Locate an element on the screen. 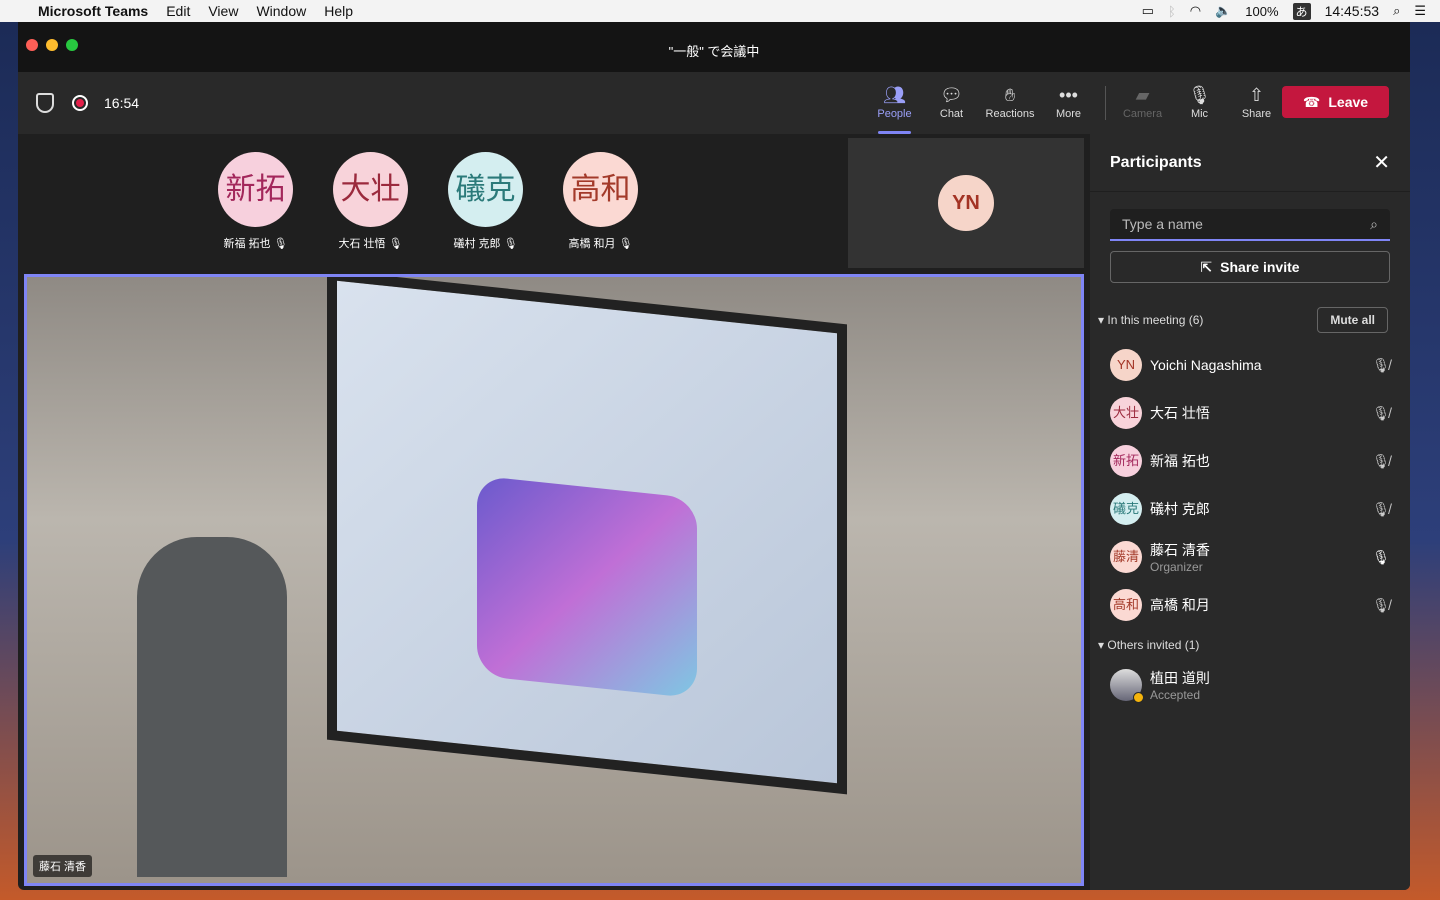 The image size is (1440, 900). spotlight-icon: ⌕ is located at coordinates (1396, 11).